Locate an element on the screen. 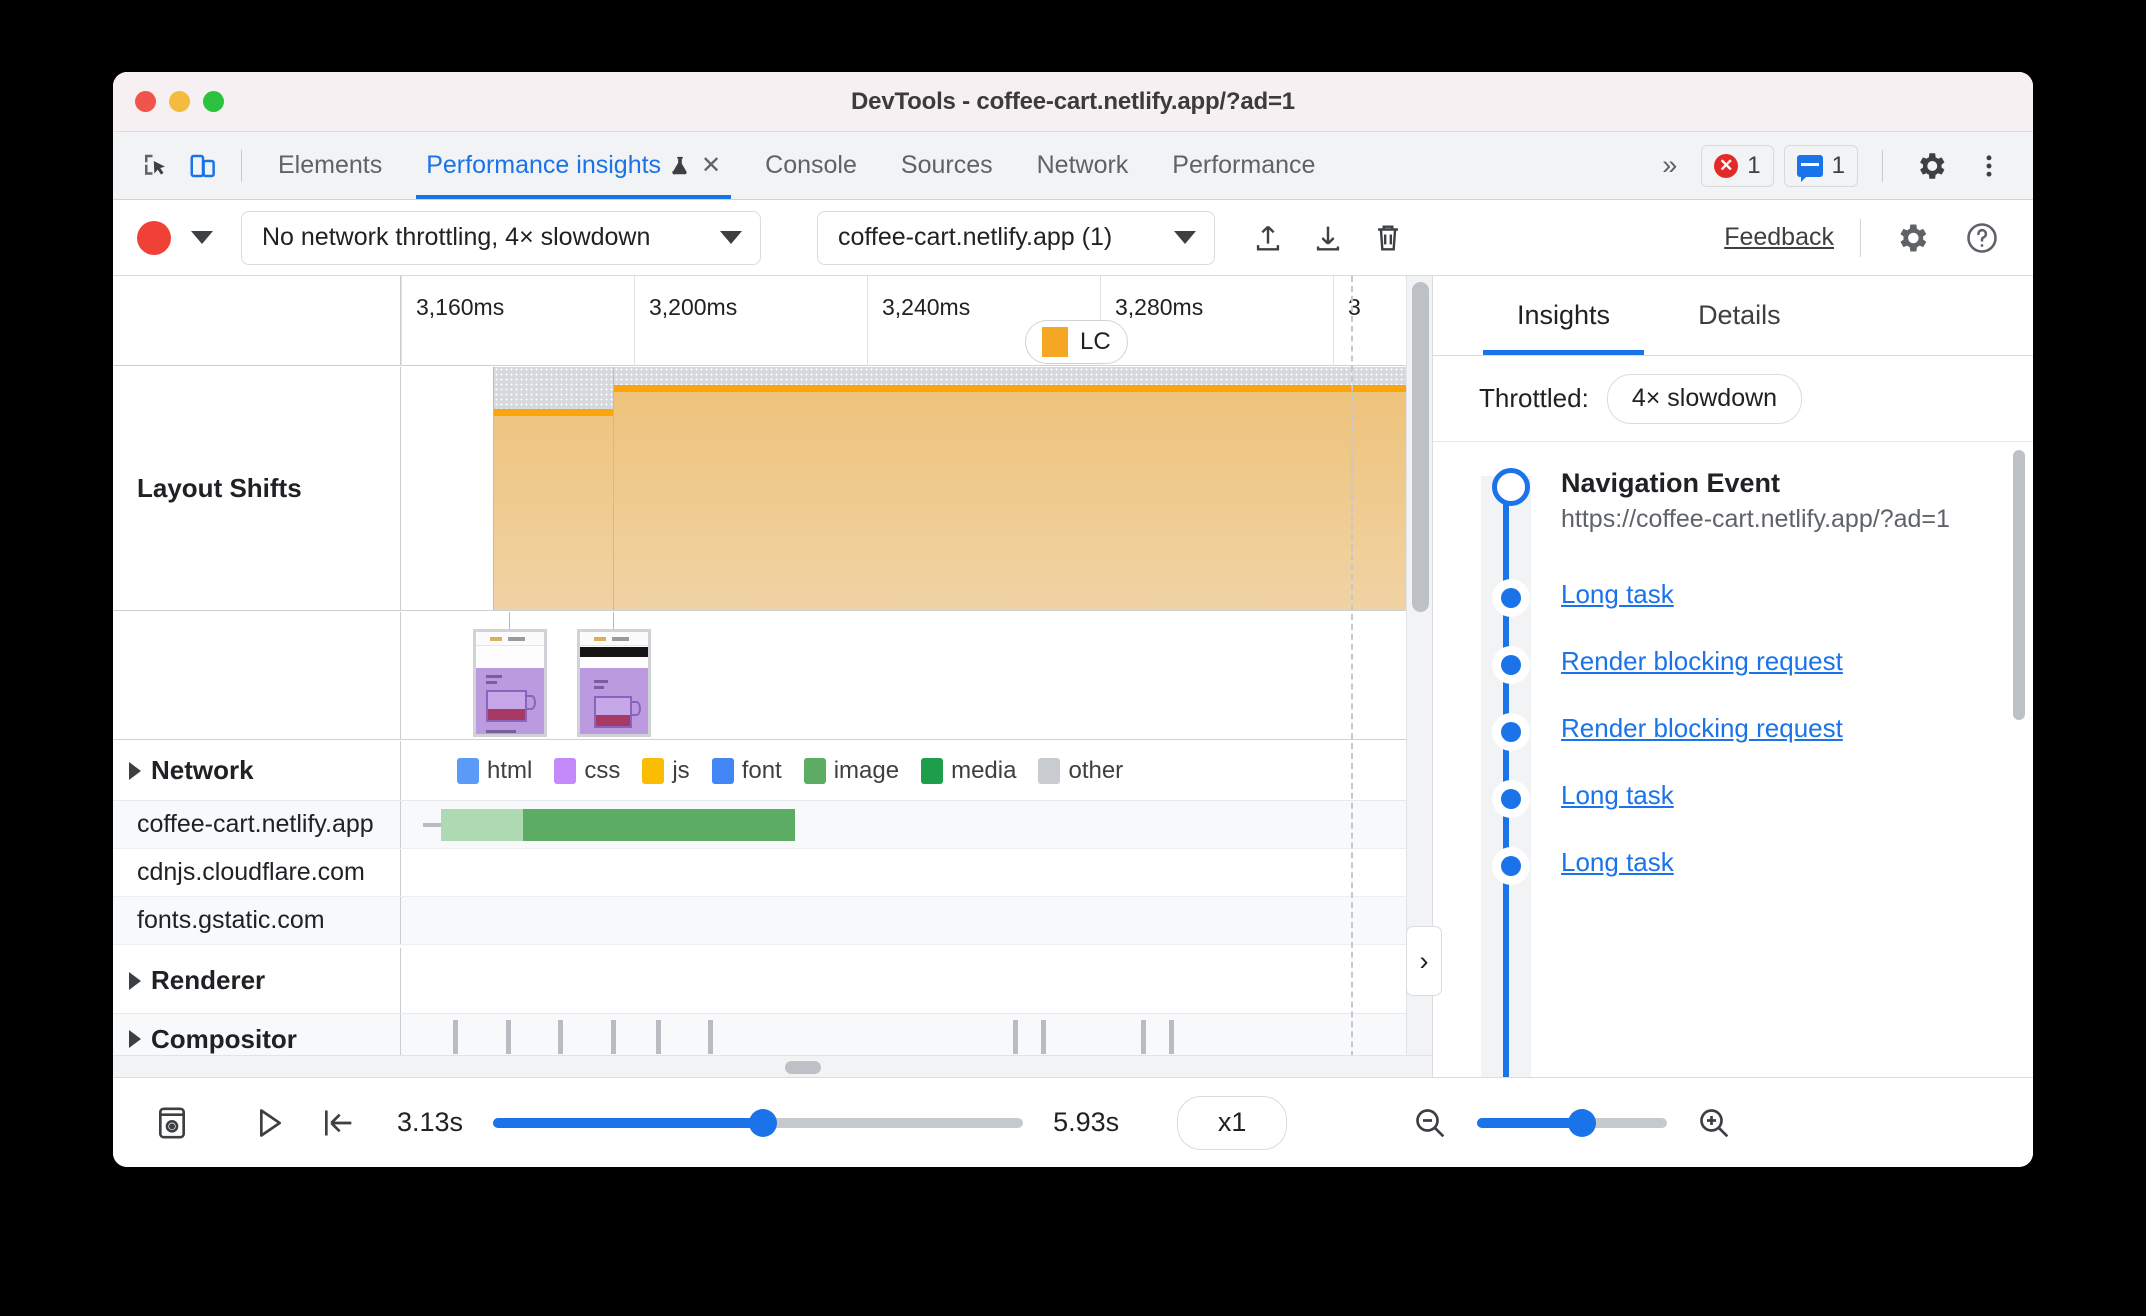 Image resolution: width=2146 pixels, height=1316 pixels. section-label: Compositor is located at coordinates (224, 1038).